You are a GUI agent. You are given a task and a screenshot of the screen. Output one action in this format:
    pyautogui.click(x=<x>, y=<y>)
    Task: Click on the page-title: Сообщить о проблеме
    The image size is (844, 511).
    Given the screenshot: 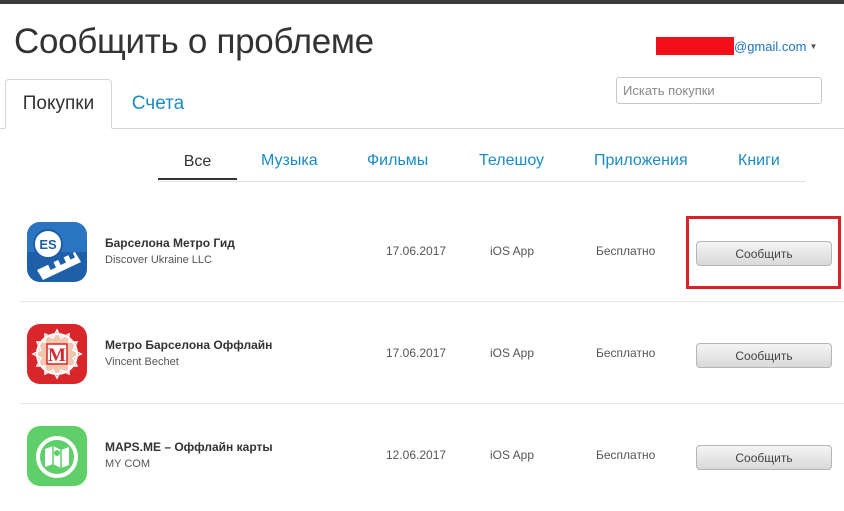 What is the action you would take?
    pyautogui.click(x=194, y=41)
    